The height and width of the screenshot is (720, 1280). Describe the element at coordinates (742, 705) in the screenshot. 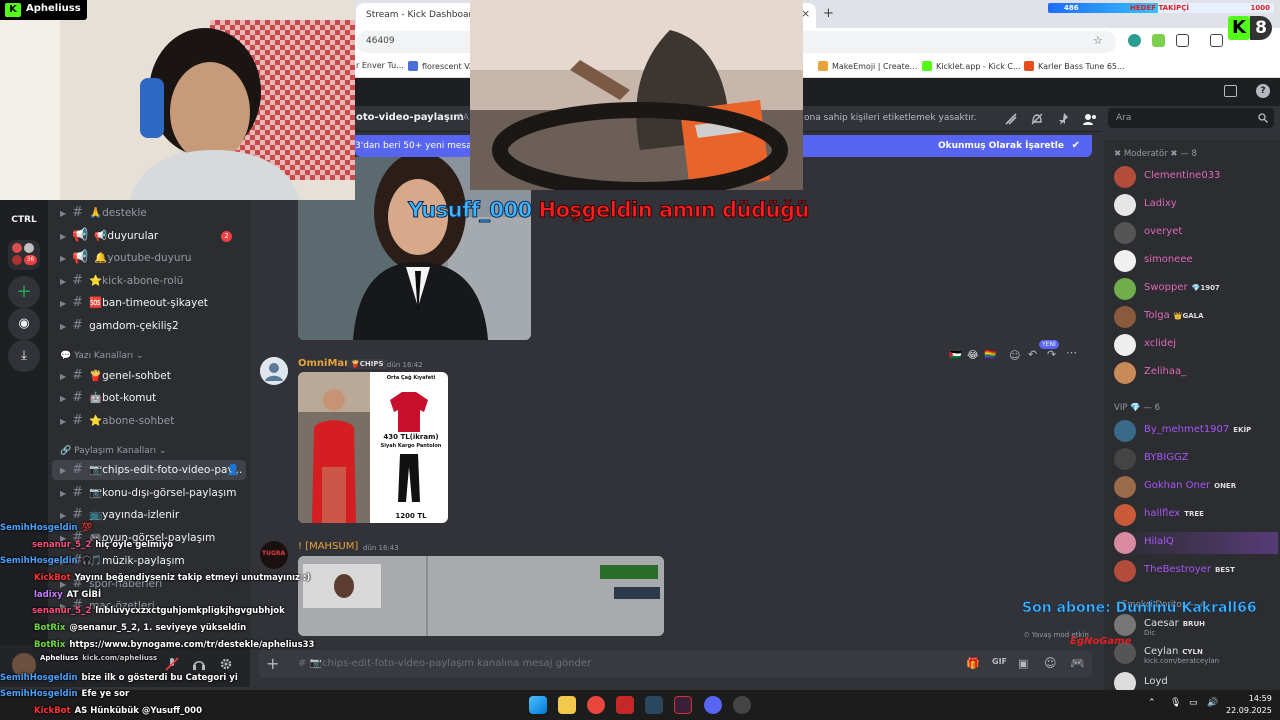

I see `obs-icon` at that location.